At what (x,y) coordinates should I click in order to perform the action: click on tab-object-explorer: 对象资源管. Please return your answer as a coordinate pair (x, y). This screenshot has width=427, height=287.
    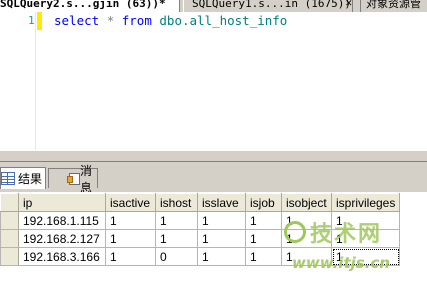
    Looking at the image, I should click on (393, 6).